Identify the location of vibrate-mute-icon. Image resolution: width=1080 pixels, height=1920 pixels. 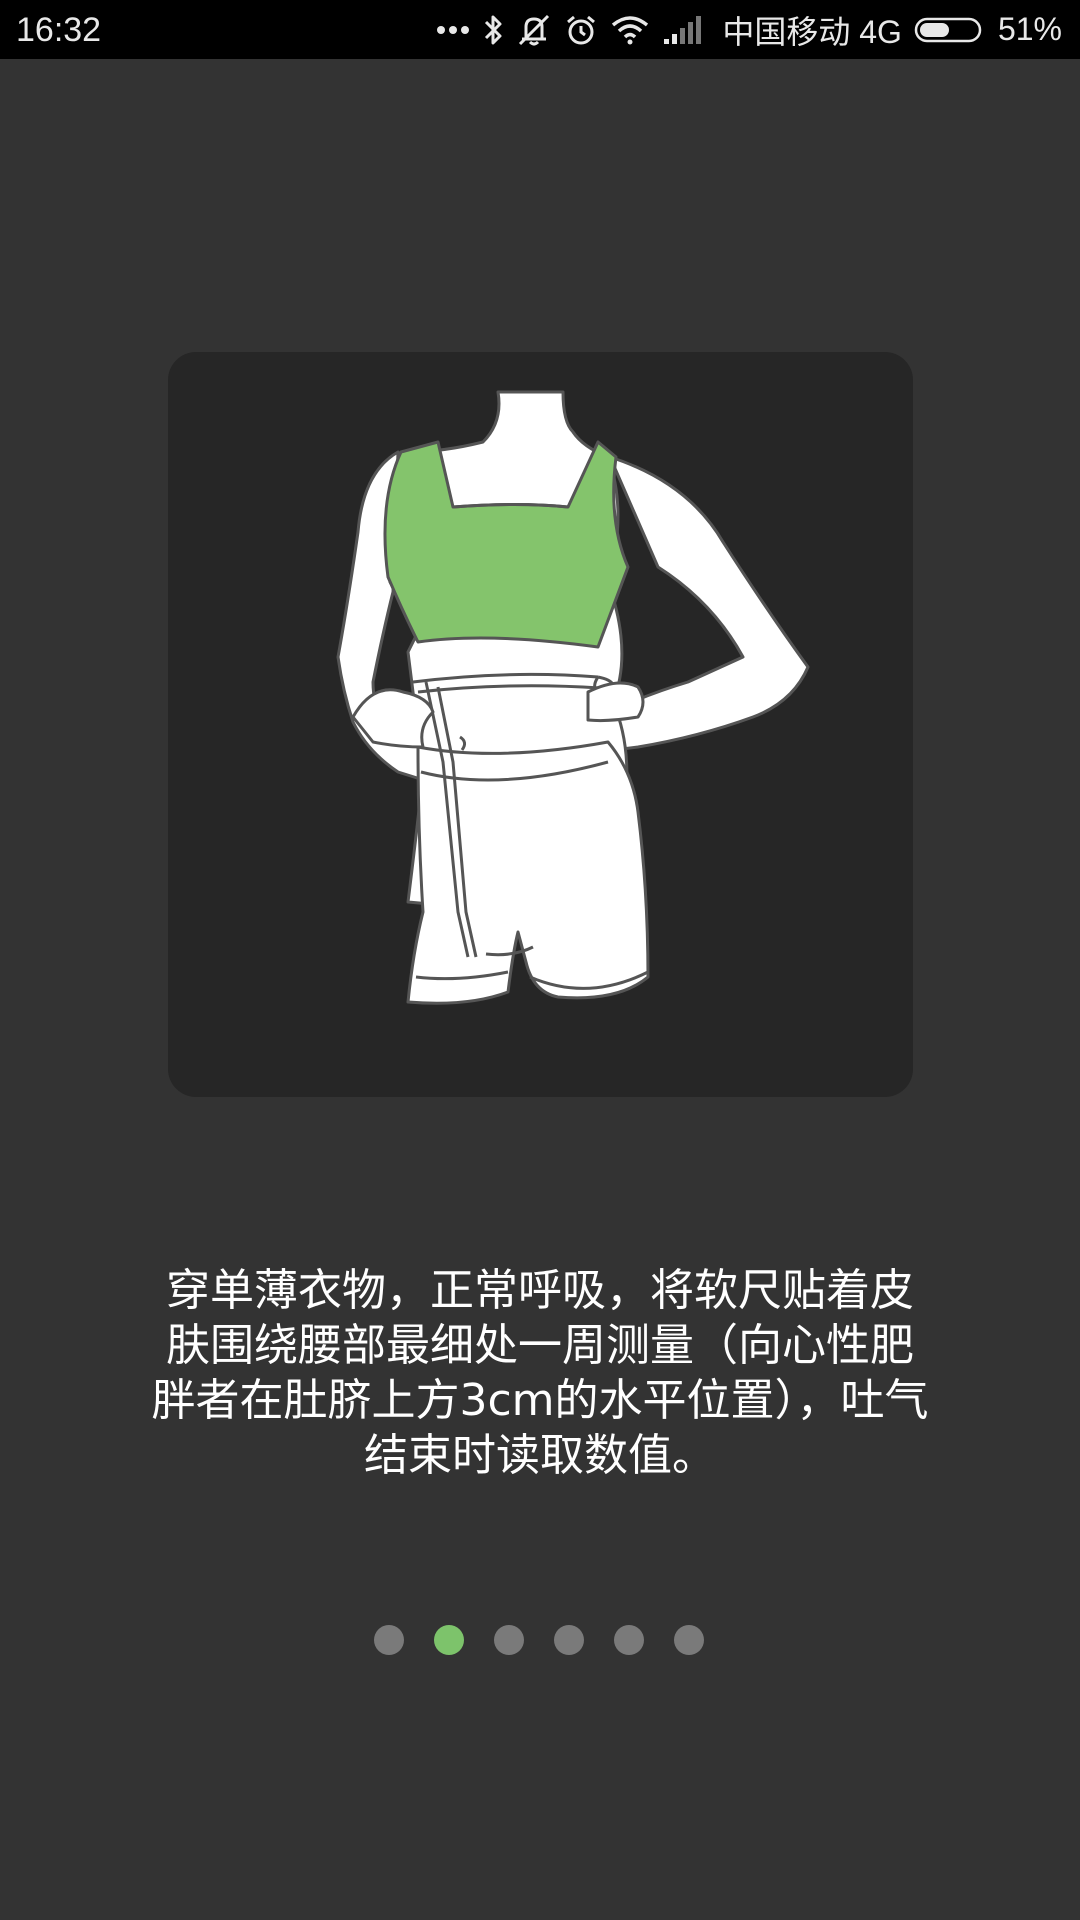
(534, 30).